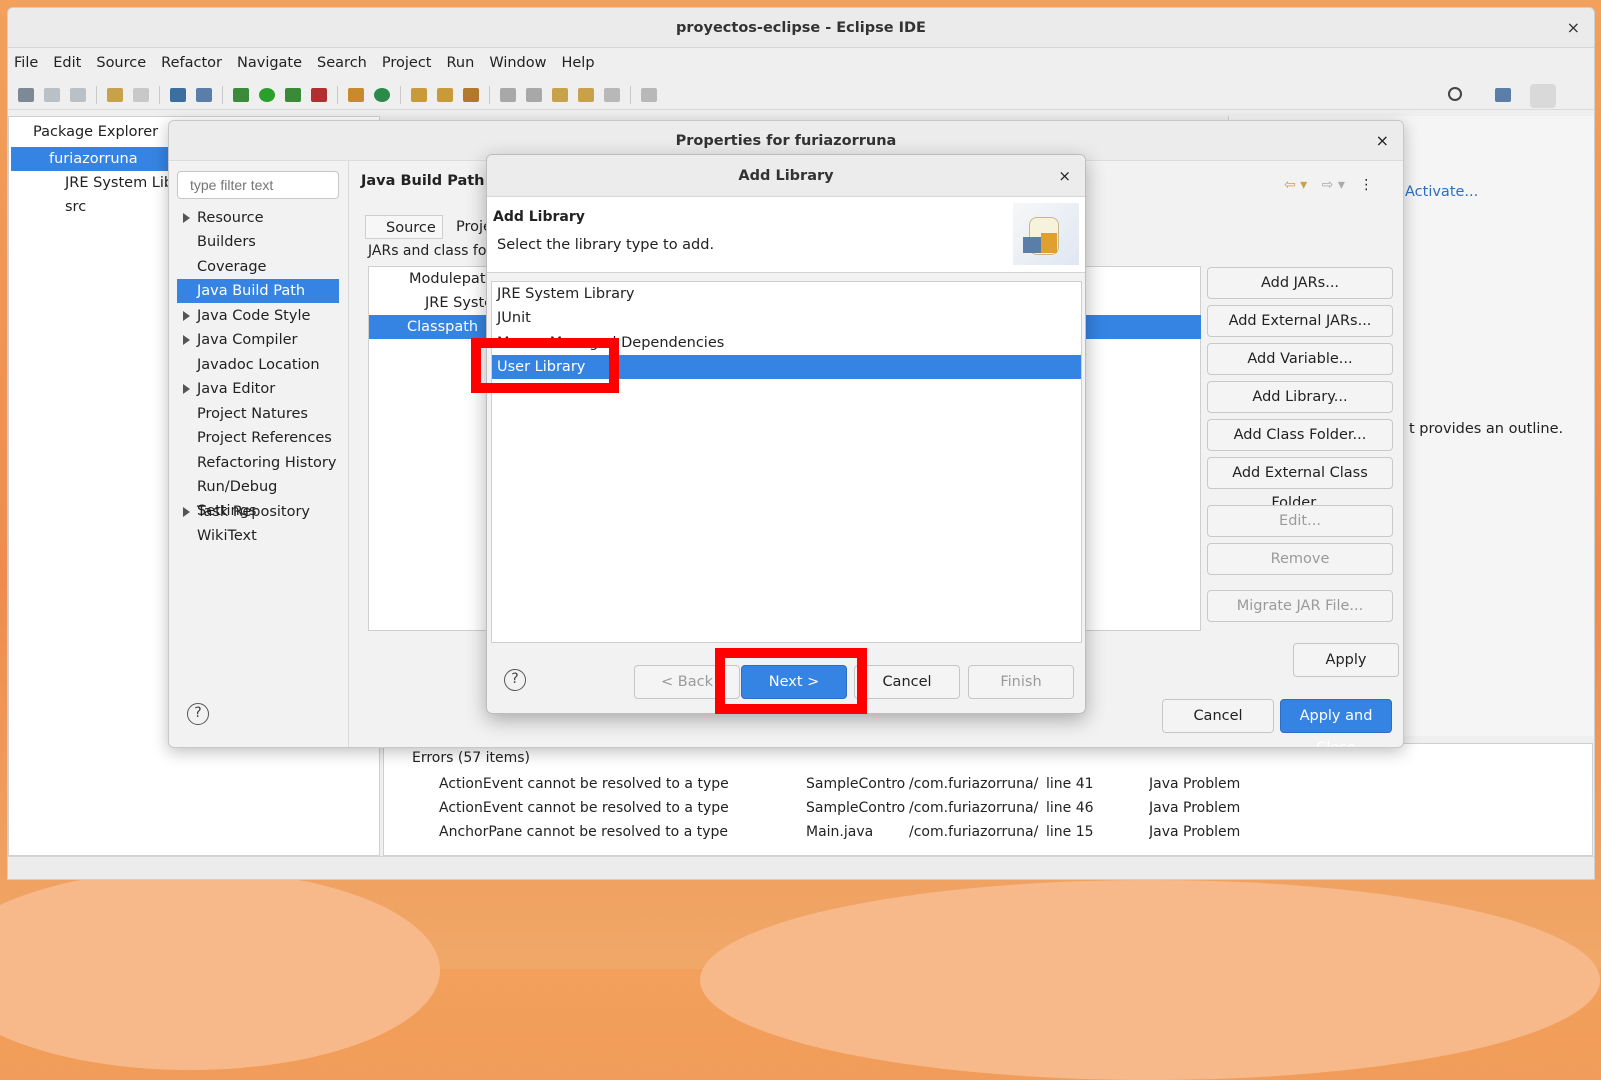 This screenshot has height=1080, width=1601. I want to click on src-folder-item: src, so click(65, 207).